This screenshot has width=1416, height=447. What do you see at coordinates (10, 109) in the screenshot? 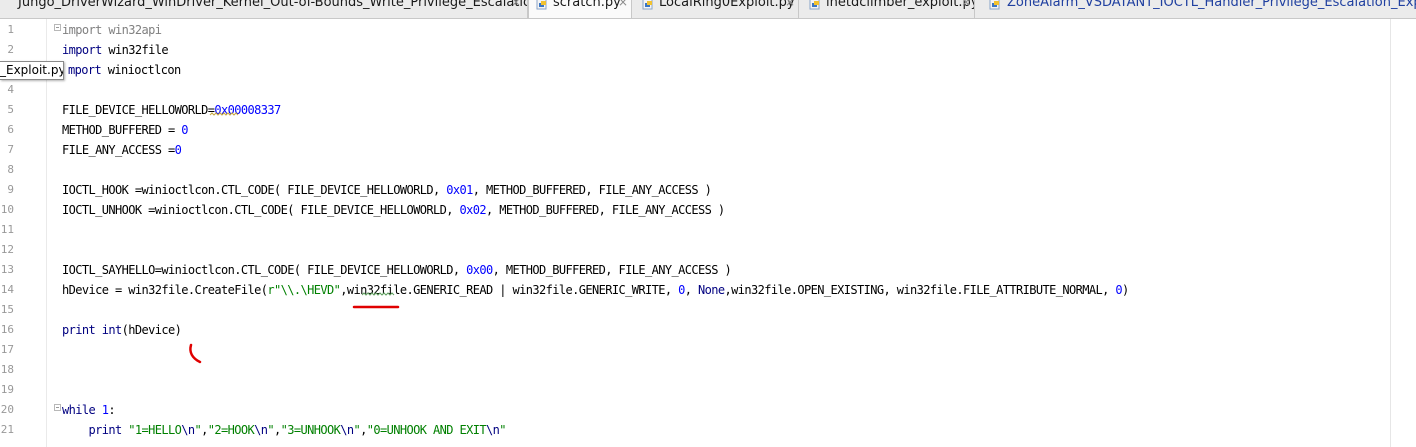
I see `line-number: 5` at bounding box center [10, 109].